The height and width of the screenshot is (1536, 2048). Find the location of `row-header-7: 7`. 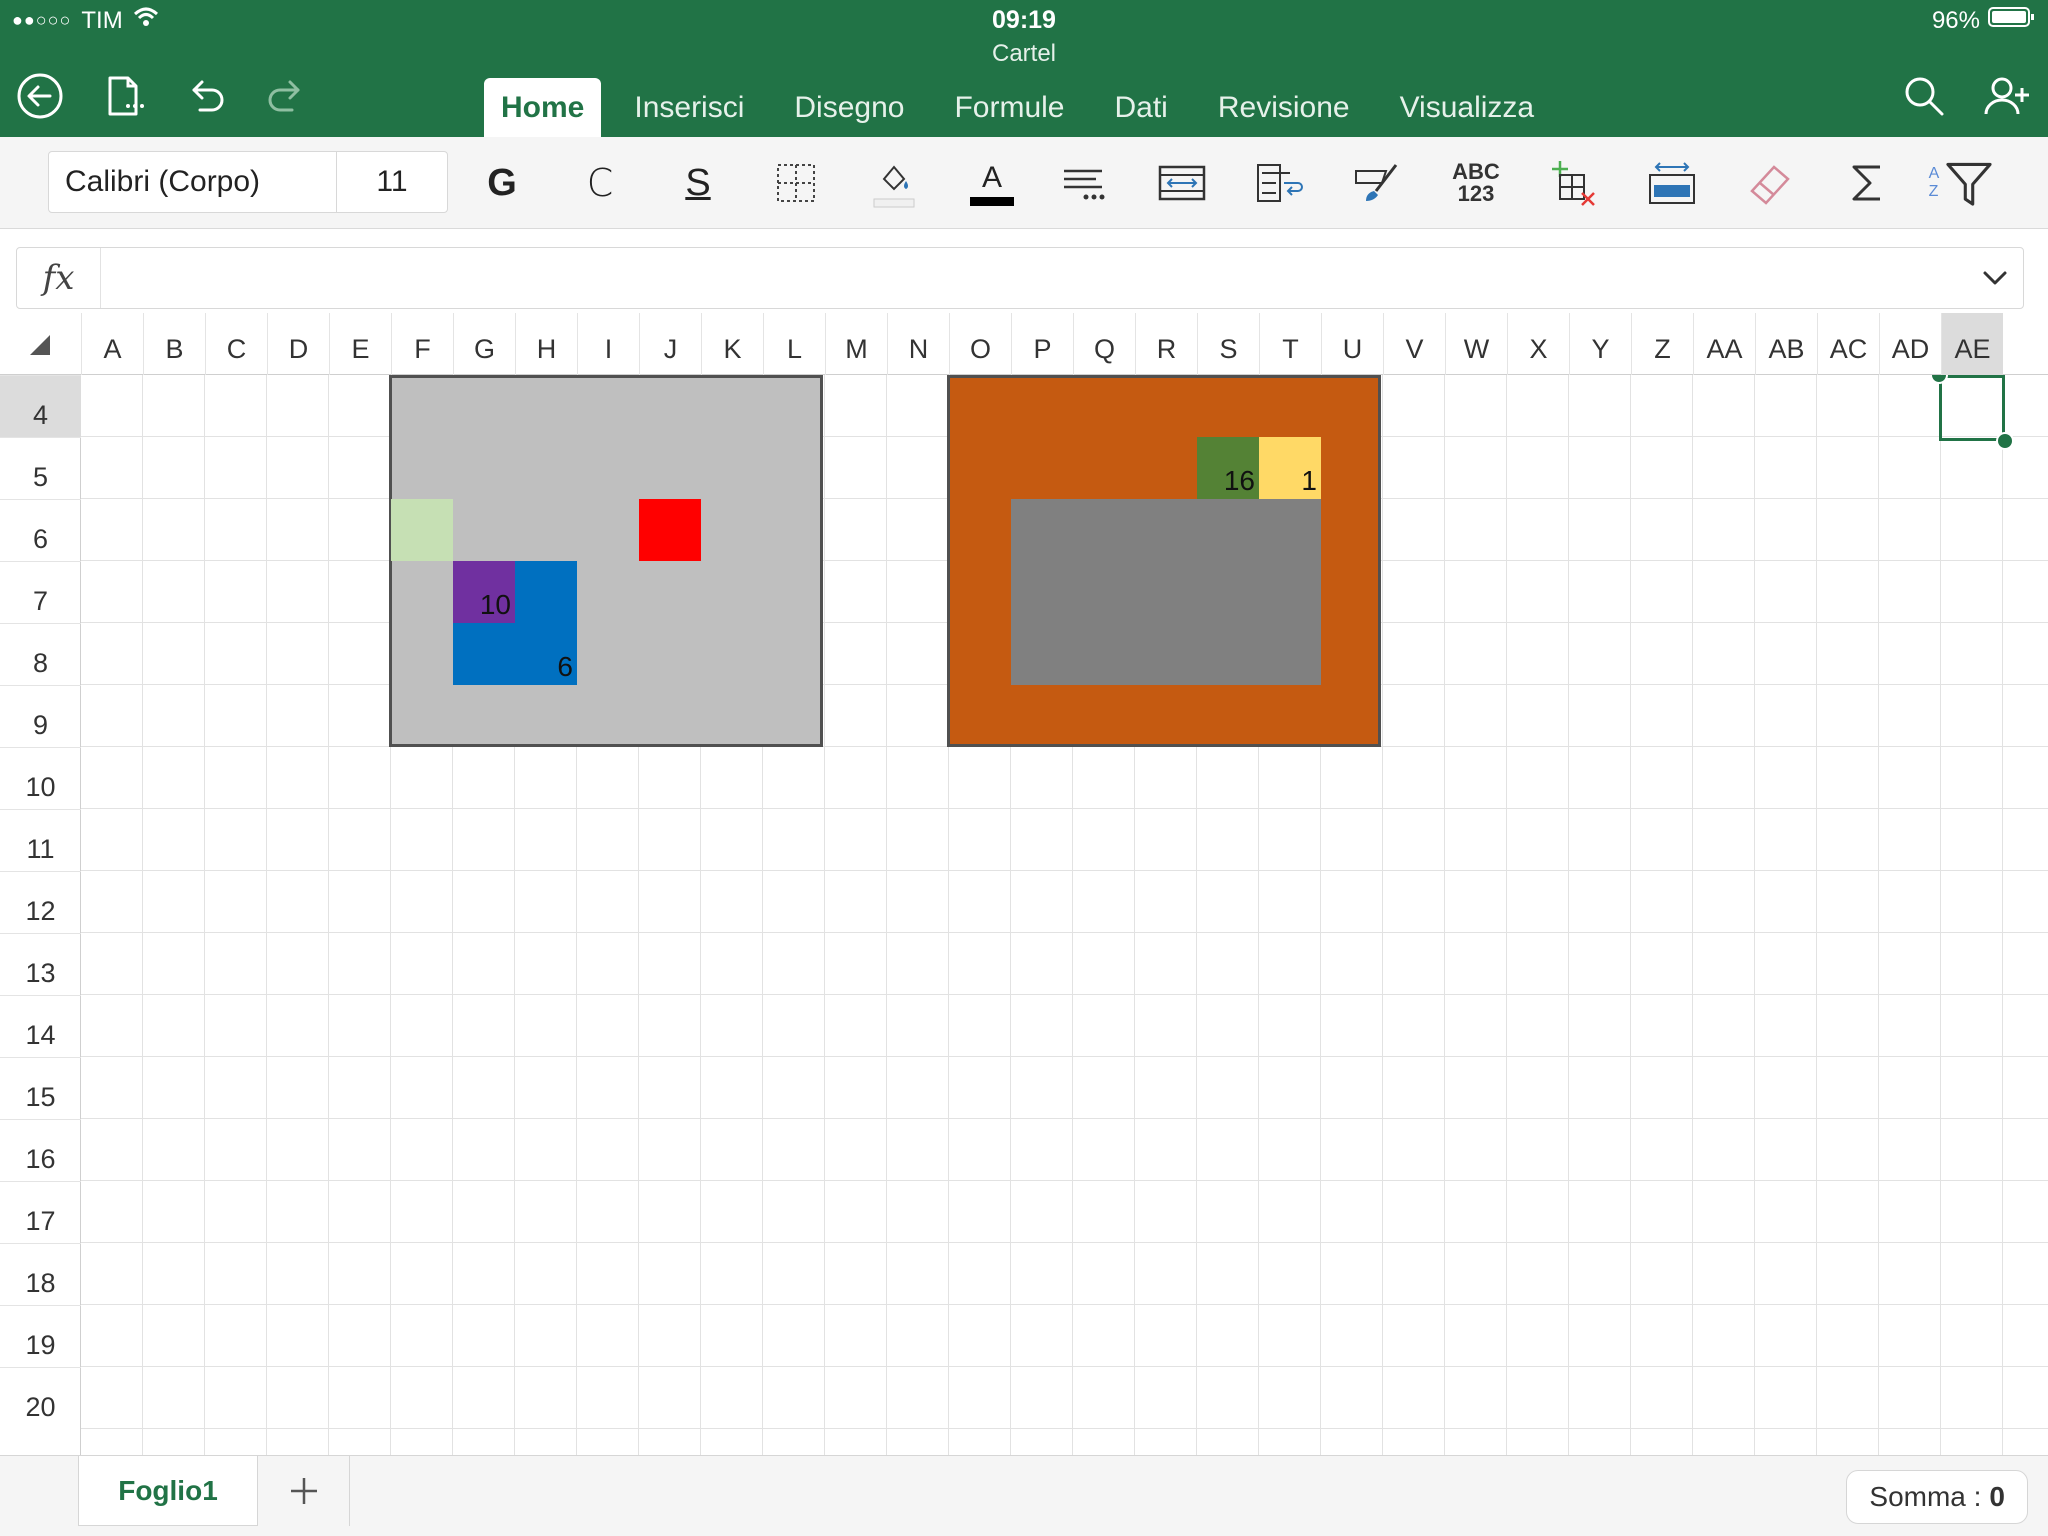

row-header-7: 7 is located at coordinates (40, 592).